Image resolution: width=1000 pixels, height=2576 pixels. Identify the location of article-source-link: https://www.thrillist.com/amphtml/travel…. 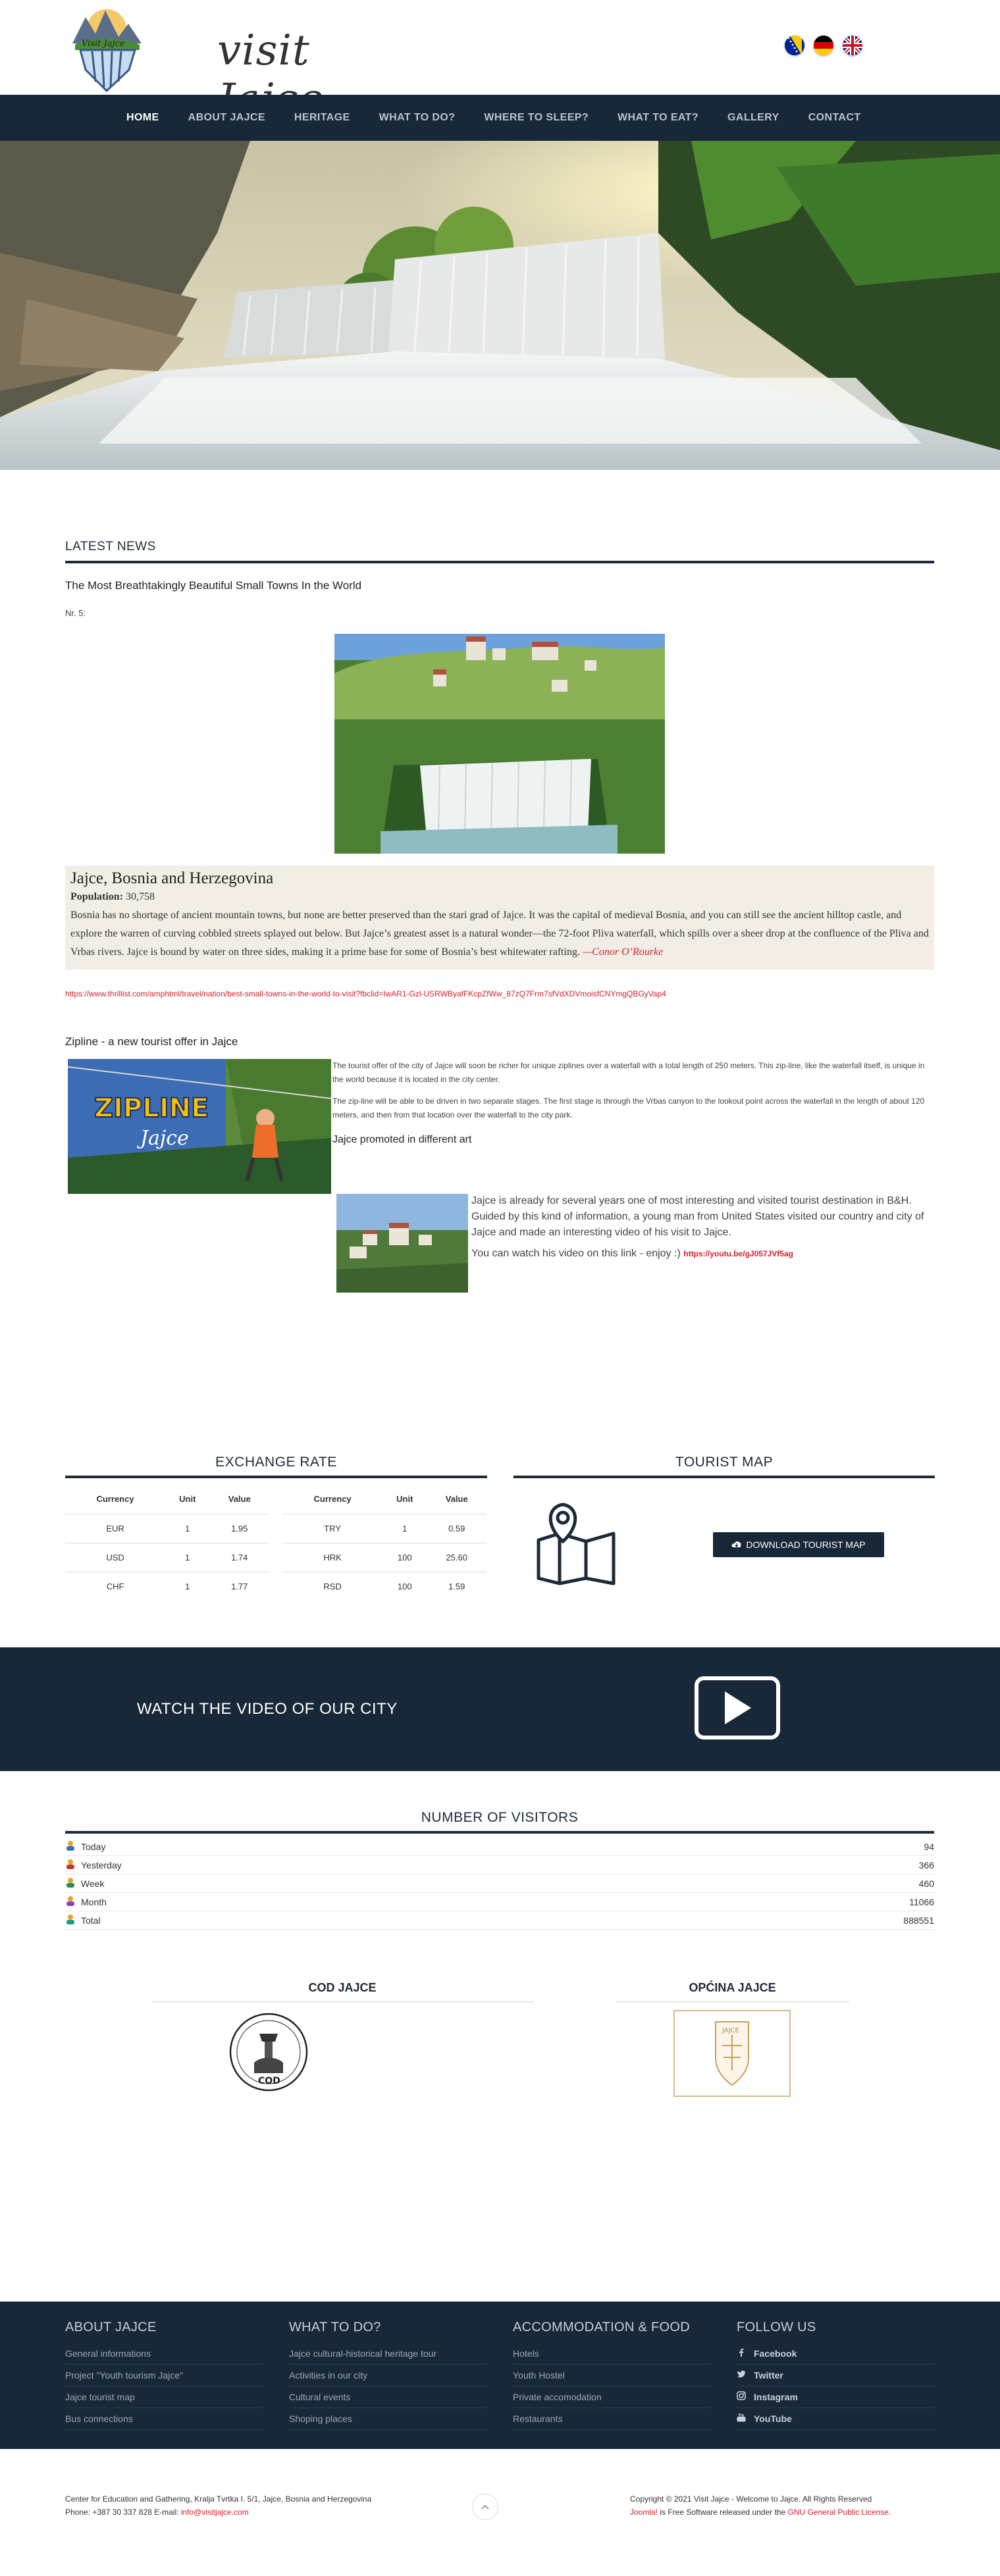
(499, 993).